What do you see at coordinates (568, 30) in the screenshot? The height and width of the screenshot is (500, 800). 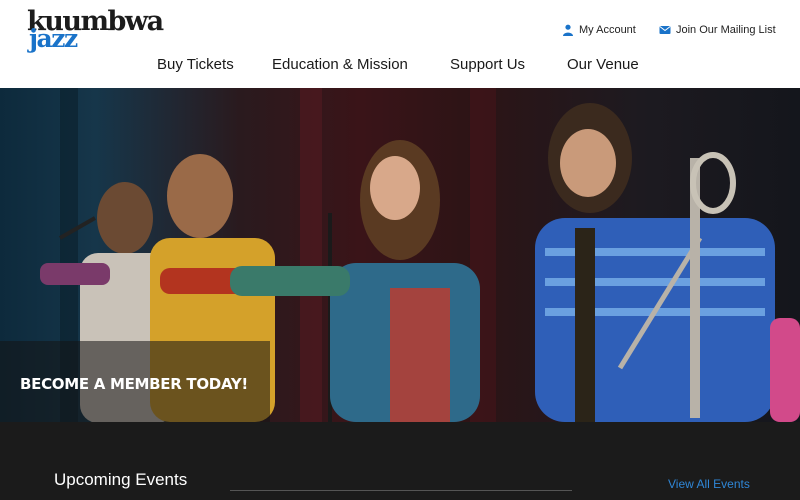 I see `person-icon` at bounding box center [568, 30].